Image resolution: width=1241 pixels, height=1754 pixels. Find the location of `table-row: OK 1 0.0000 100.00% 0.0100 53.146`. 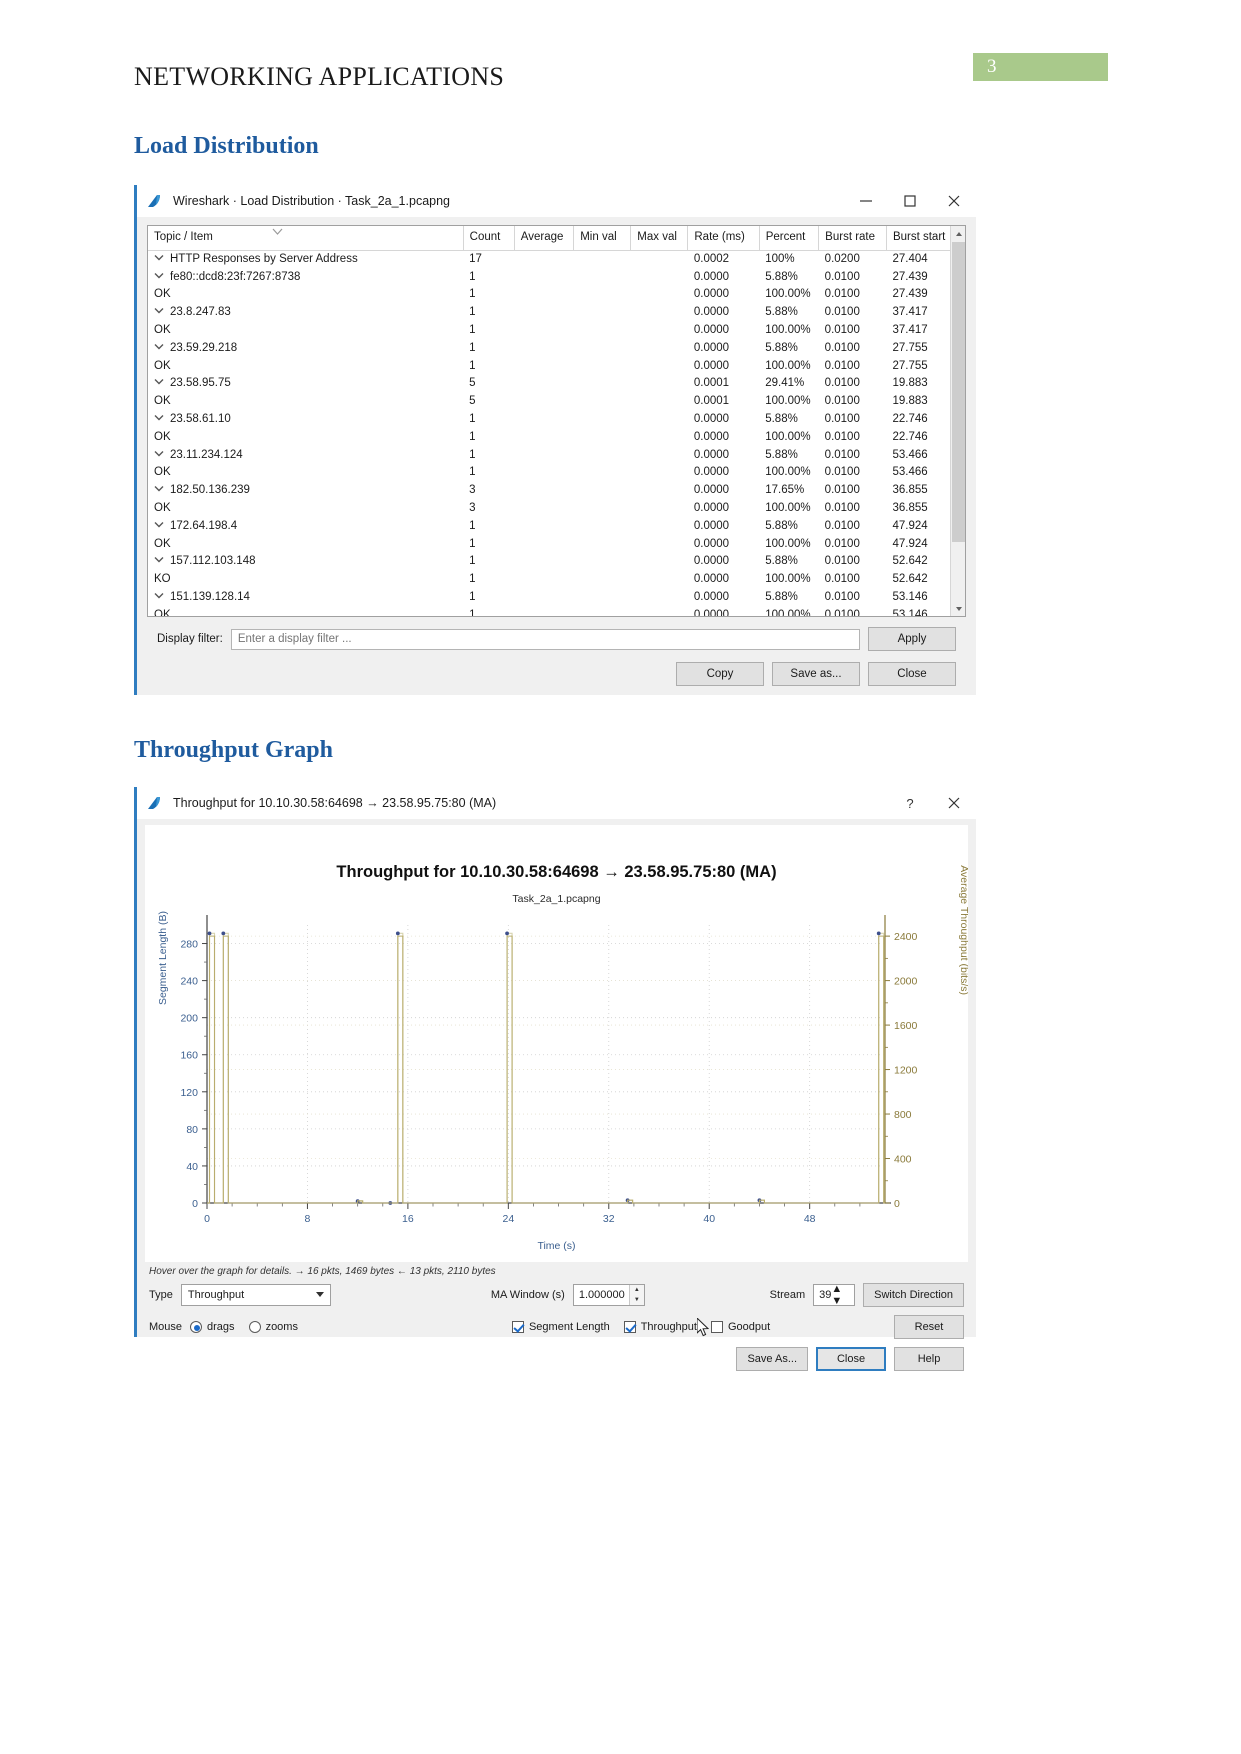

table-row: OK 1 0.0000 100.00% 0.0100 53.146 is located at coordinates (556, 611).